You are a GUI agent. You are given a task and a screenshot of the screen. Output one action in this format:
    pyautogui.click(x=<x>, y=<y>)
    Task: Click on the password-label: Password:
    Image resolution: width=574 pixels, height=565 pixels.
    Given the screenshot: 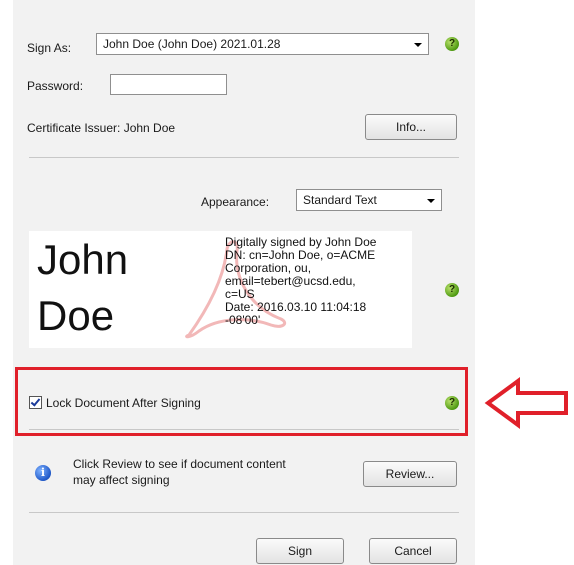 What is the action you would take?
    pyautogui.click(x=55, y=86)
    